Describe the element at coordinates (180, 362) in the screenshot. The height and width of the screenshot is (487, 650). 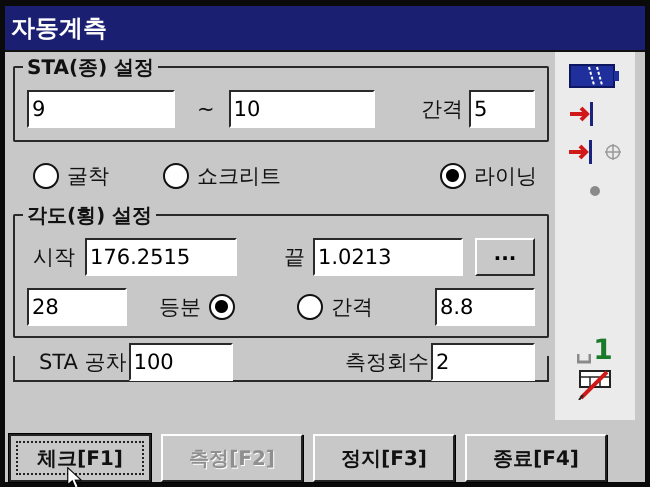
I see `input-field: 100` at that location.